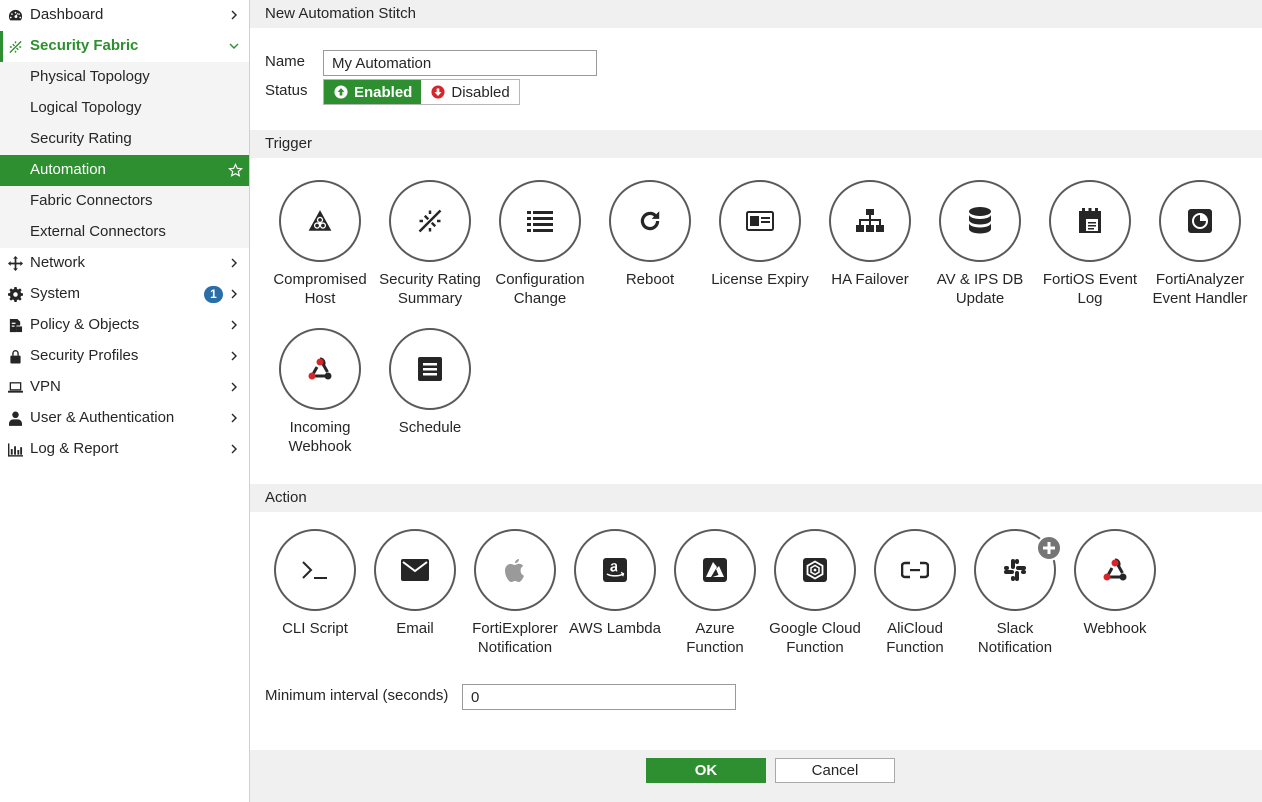 Image resolution: width=1262 pixels, height=802 pixels. Describe the element at coordinates (1015, 638) in the screenshot. I see `tile-label: Slack Notification` at that location.